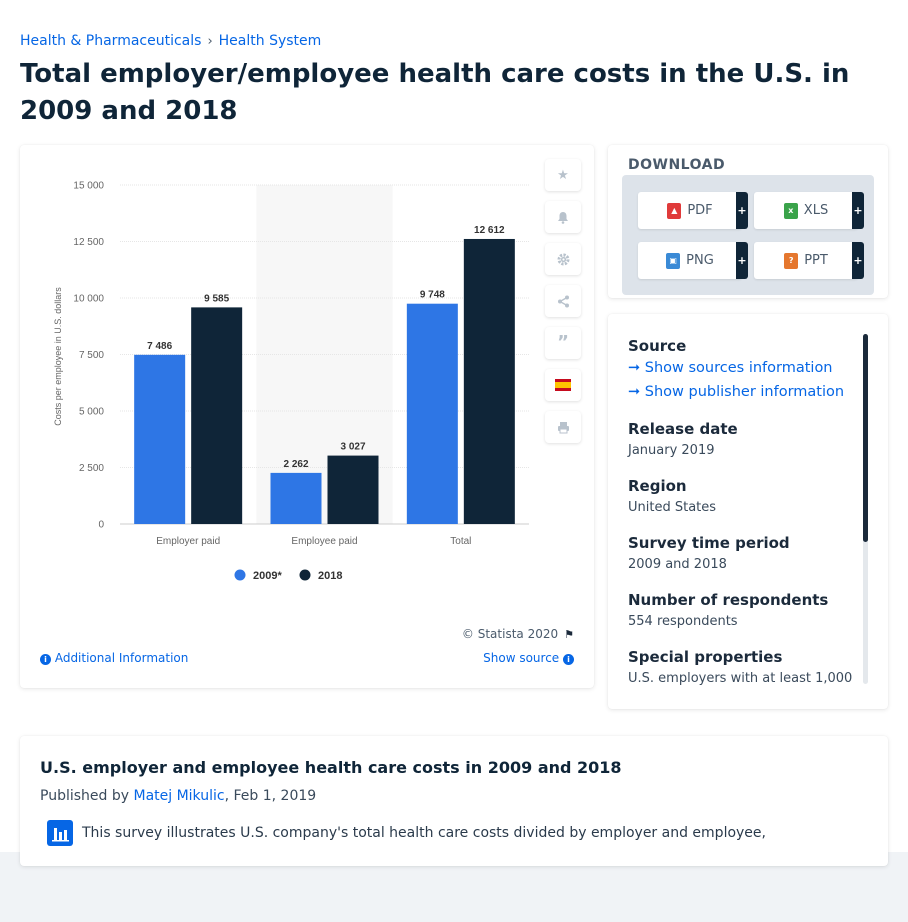 The height and width of the screenshot is (922, 908). I want to click on data-label: 2 262, so click(295, 464).